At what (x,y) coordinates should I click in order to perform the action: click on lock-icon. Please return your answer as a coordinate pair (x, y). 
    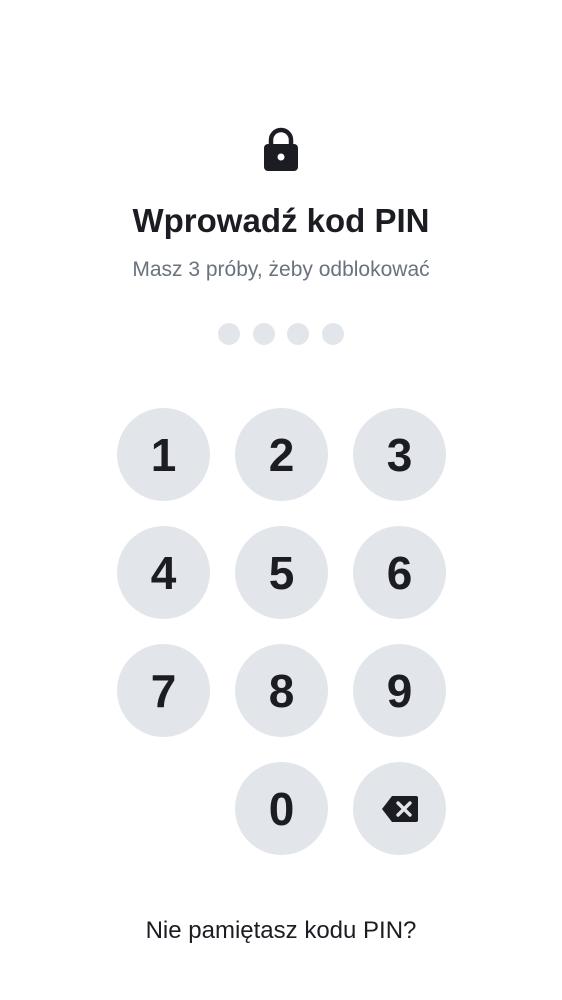
    Looking at the image, I should click on (281, 149).